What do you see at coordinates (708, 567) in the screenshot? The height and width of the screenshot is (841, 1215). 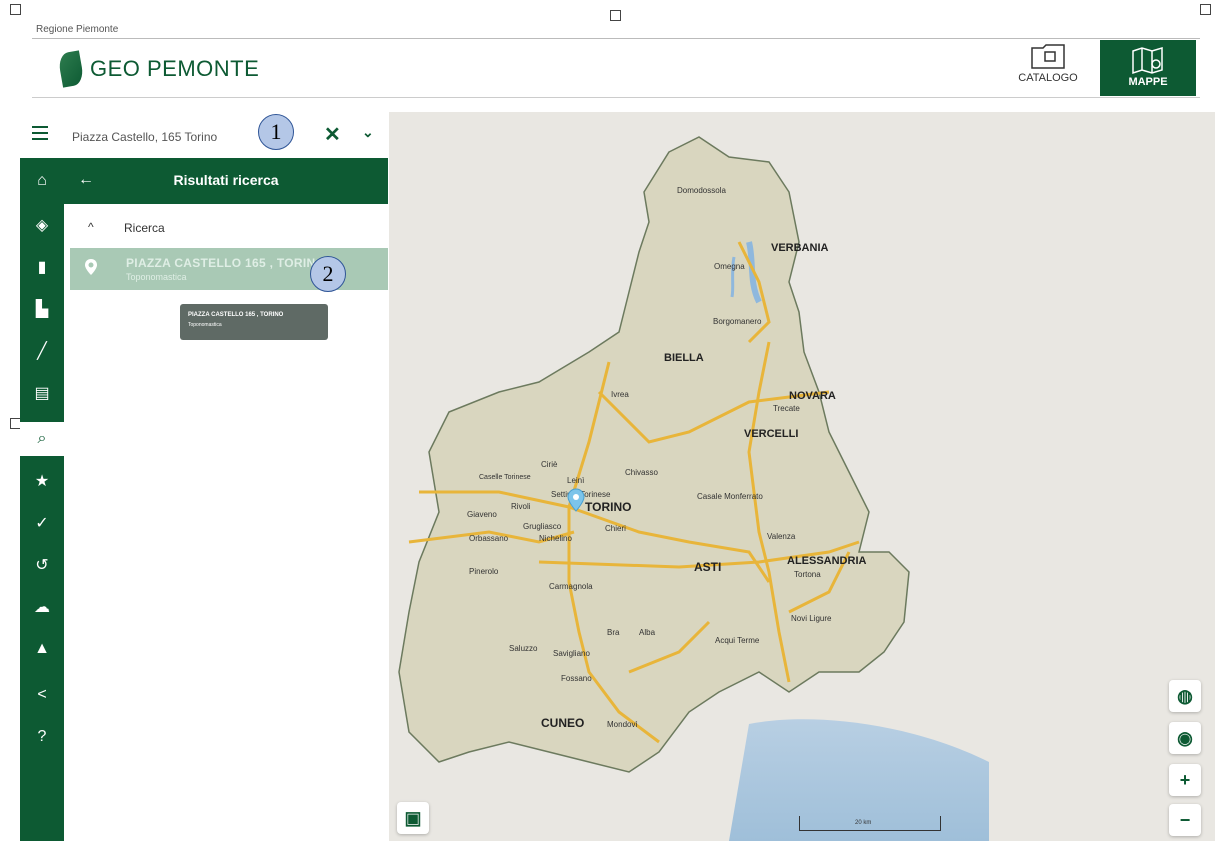 I see `city-label-asti: ASTI` at bounding box center [708, 567].